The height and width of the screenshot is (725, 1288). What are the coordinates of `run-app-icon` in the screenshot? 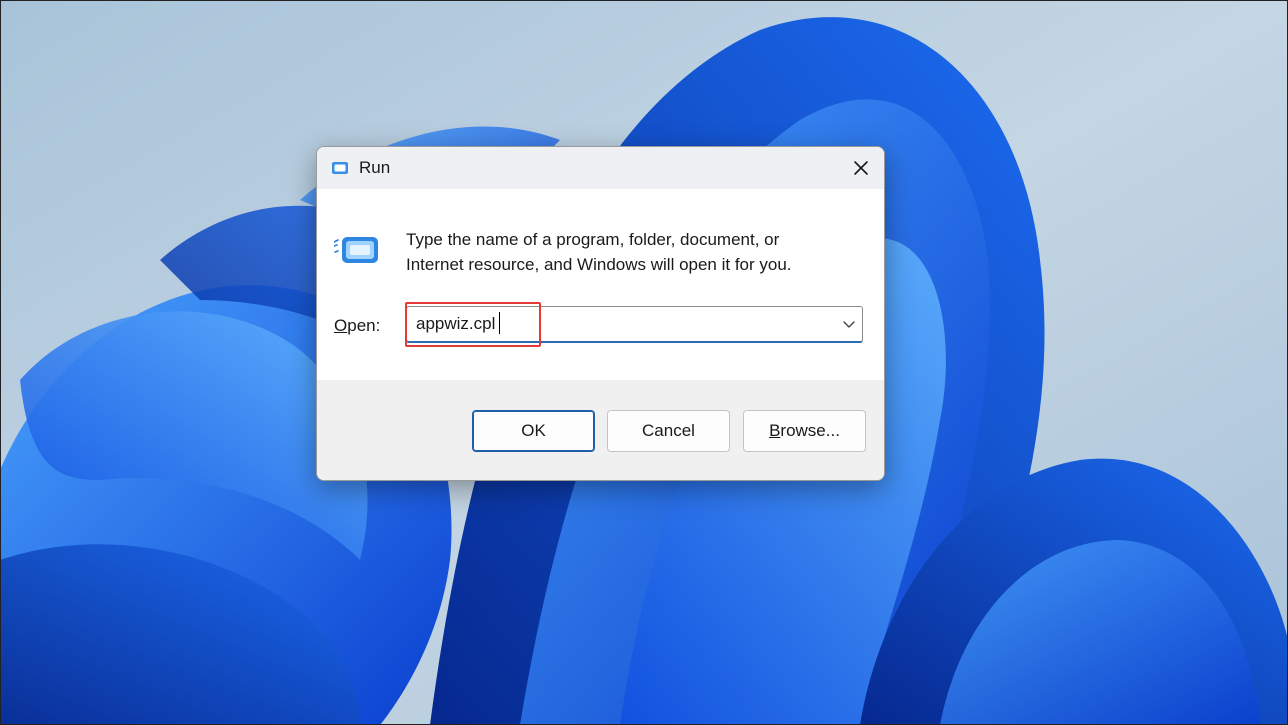 It's located at (340, 168).